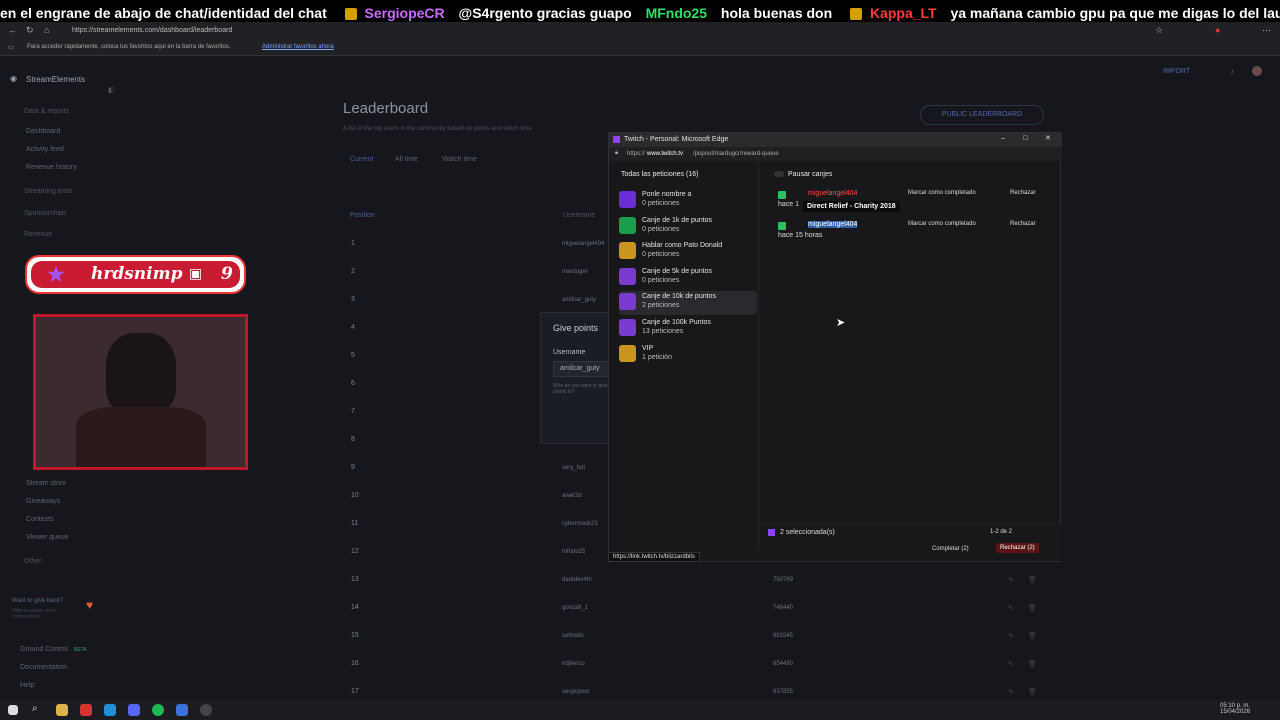 Image resolution: width=1280 pixels, height=720 pixels. What do you see at coordinates (1159, 30) in the screenshot?
I see `star-icon: ☆` at bounding box center [1159, 30].